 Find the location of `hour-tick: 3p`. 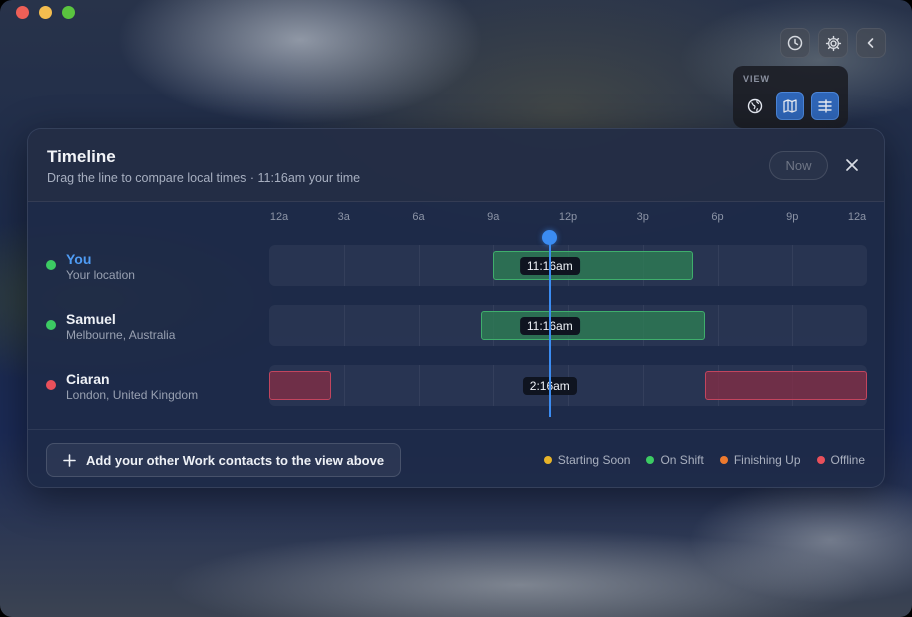

hour-tick: 3p is located at coordinates (642, 217).